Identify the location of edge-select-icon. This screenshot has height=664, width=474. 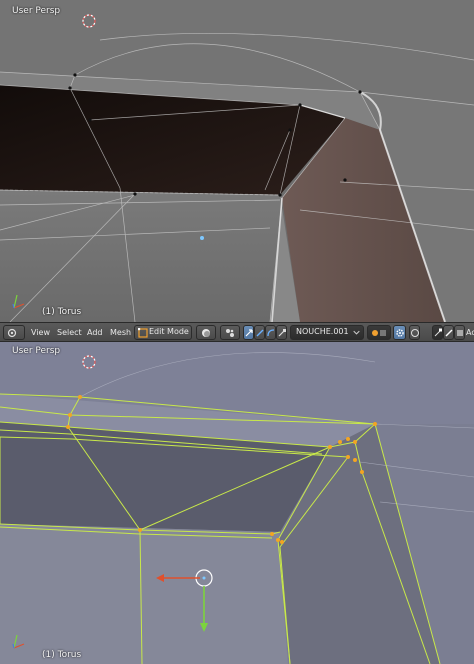
(449, 333).